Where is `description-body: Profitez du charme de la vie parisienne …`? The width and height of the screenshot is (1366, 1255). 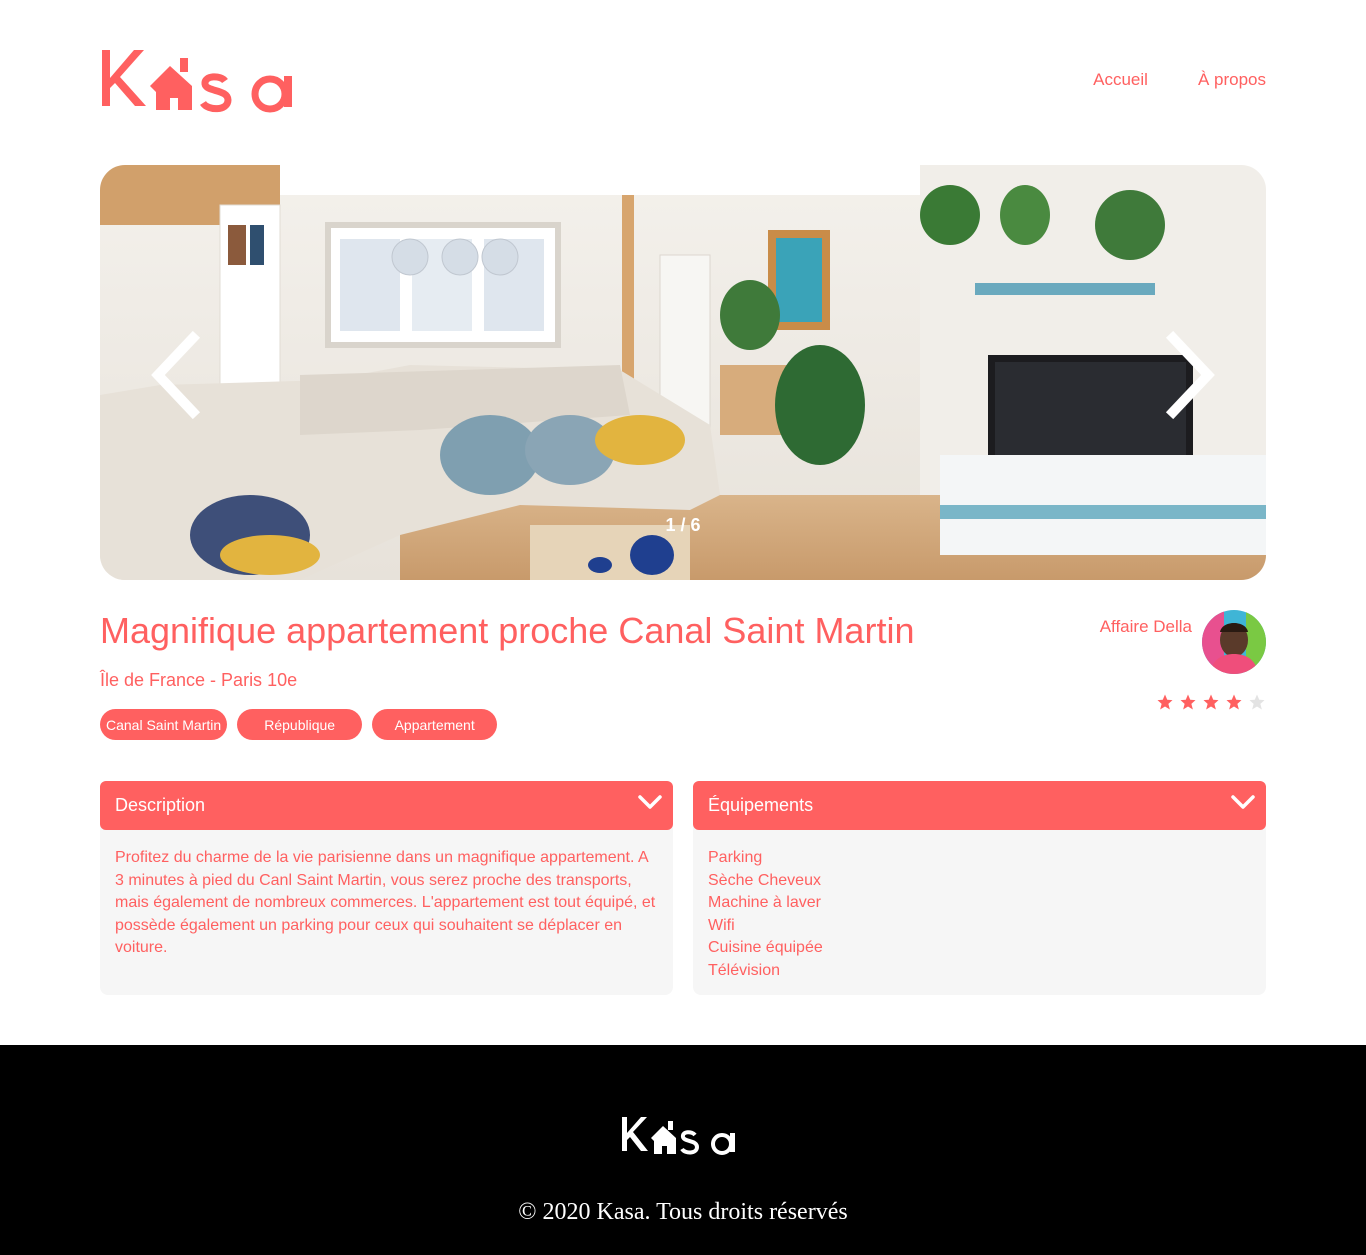 description-body: Profitez du charme de la vie parisienne … is located at coordinates (386, 908).